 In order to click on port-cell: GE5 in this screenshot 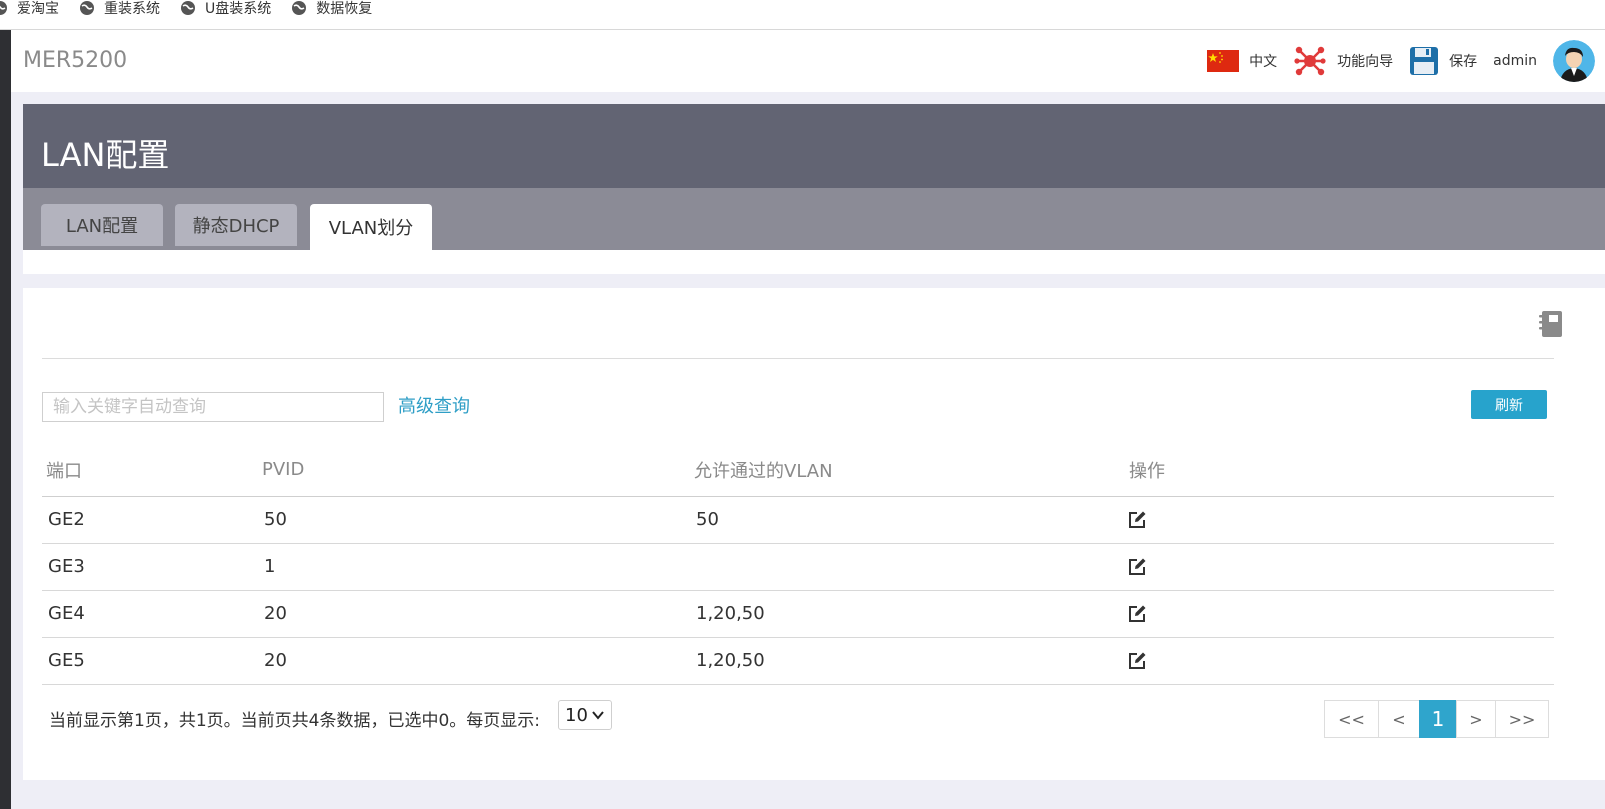, I will do `click(150, 661)`.